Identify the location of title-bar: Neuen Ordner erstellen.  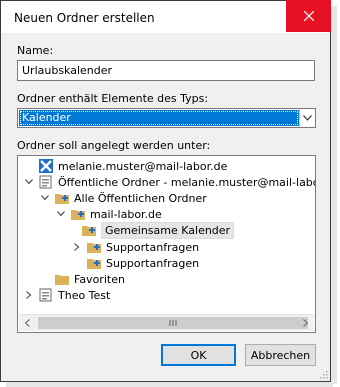
(166, 16).